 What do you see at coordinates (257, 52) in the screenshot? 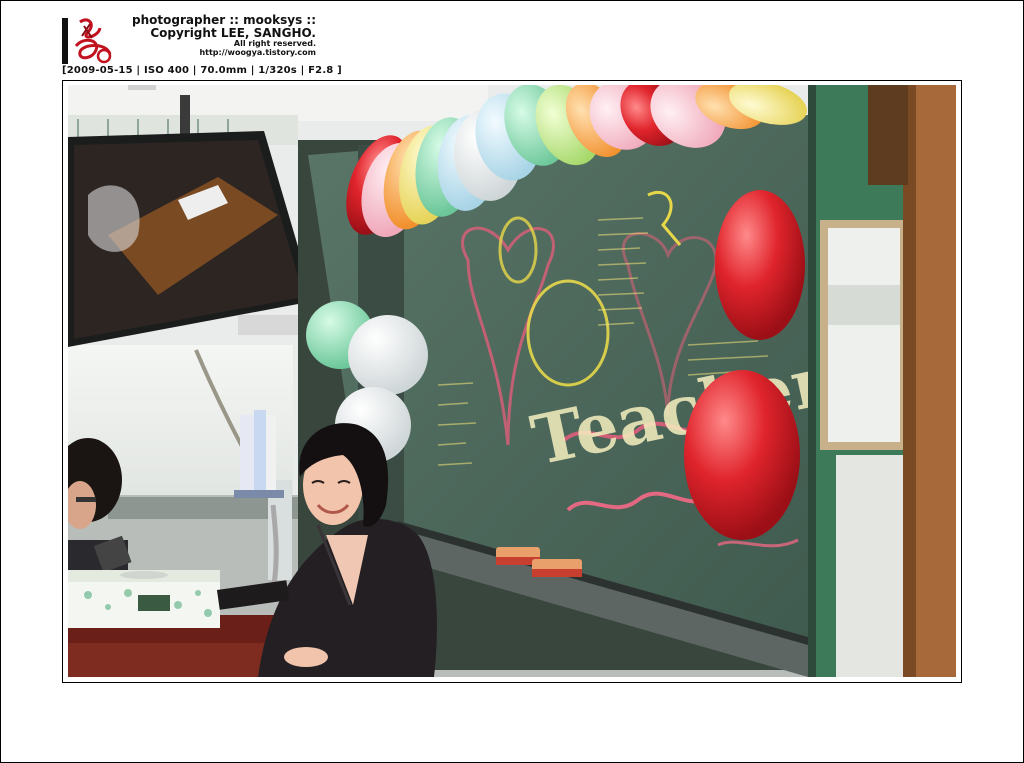
I see `watermark-url: http://woogya.tistory.com` at bounding box center [257, 52].